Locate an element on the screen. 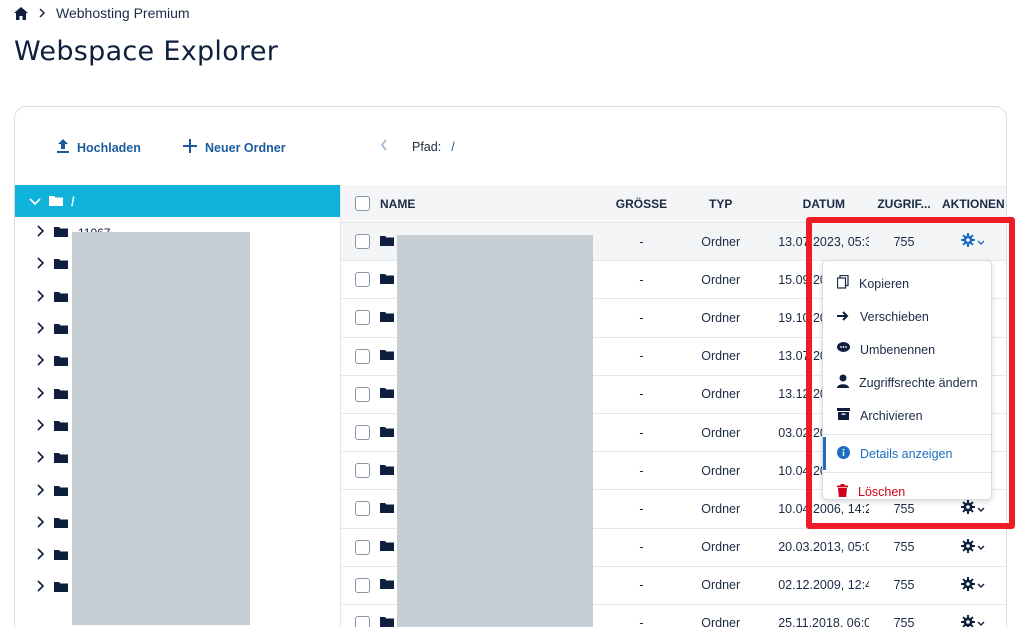 The height and width of the screenshot is (627, 1024). upload-button: Hochladen is located at coordinates (99, 147).